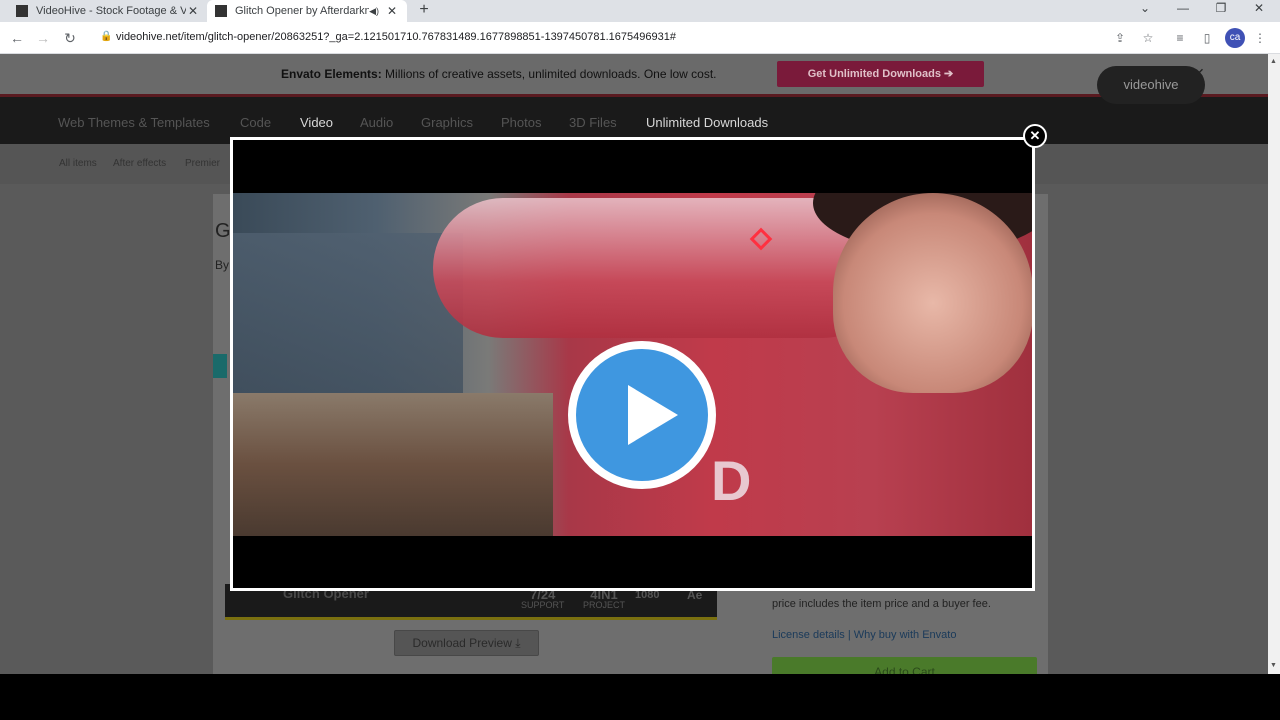  Describe the element at coordinates (1273, 665) in the screenshot. I see `scroll-down-icon: ▼` at that location.